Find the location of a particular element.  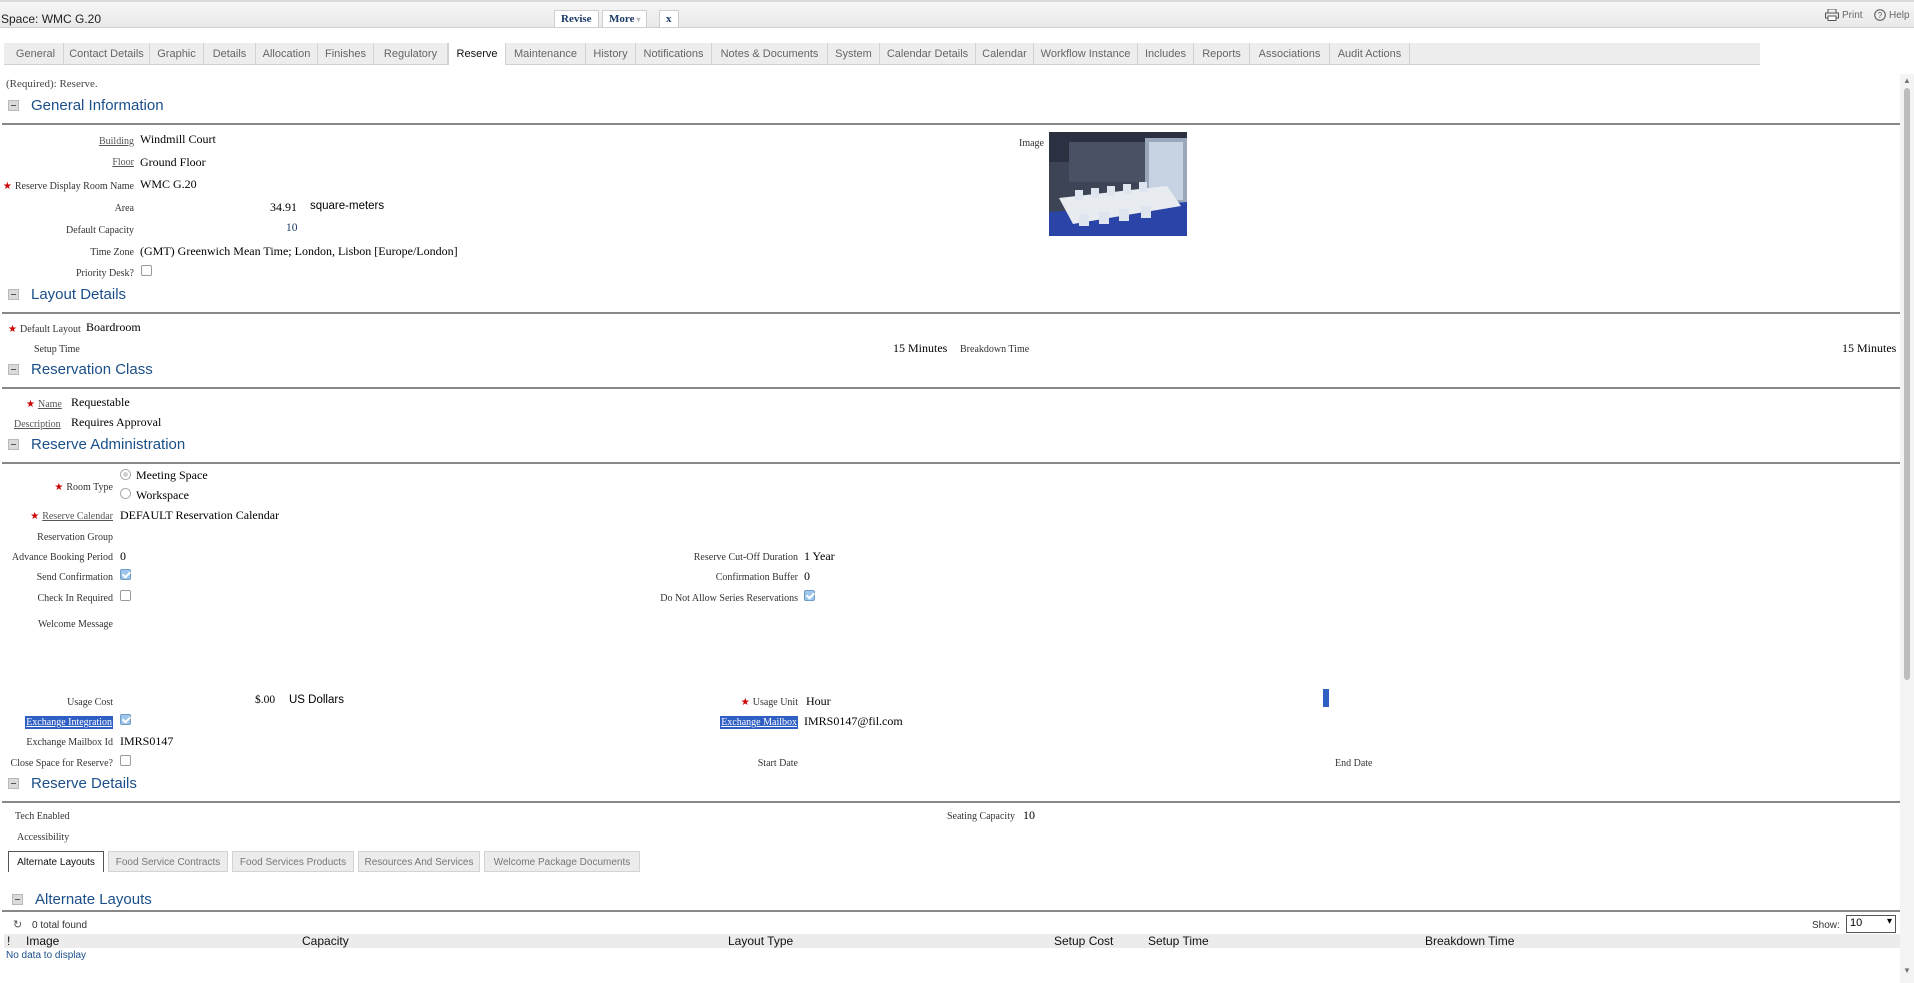

revise-button: Revise is located at coordinates (576, 19).